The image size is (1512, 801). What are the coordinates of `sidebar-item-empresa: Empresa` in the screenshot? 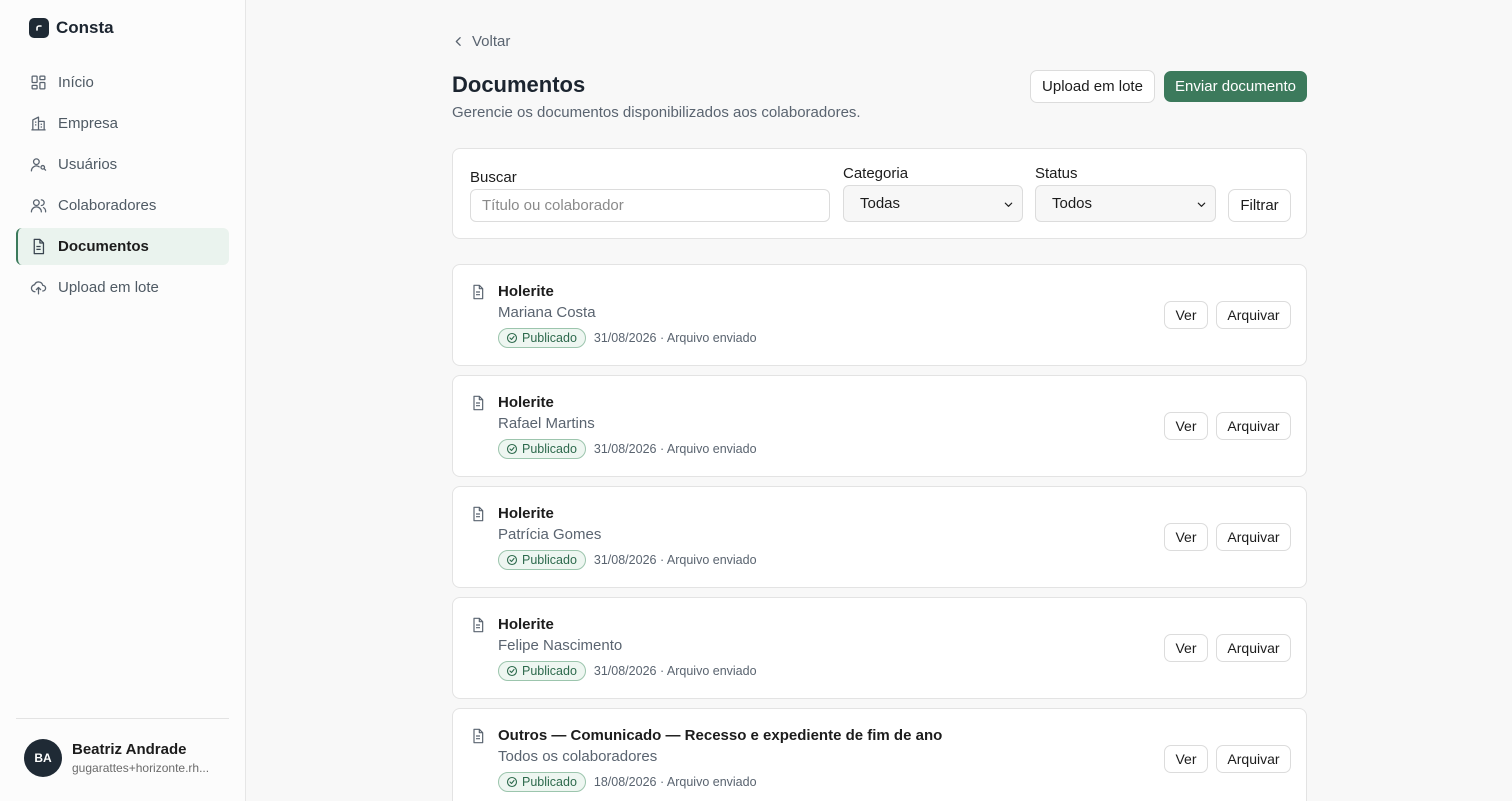 It's located at (122, 123).